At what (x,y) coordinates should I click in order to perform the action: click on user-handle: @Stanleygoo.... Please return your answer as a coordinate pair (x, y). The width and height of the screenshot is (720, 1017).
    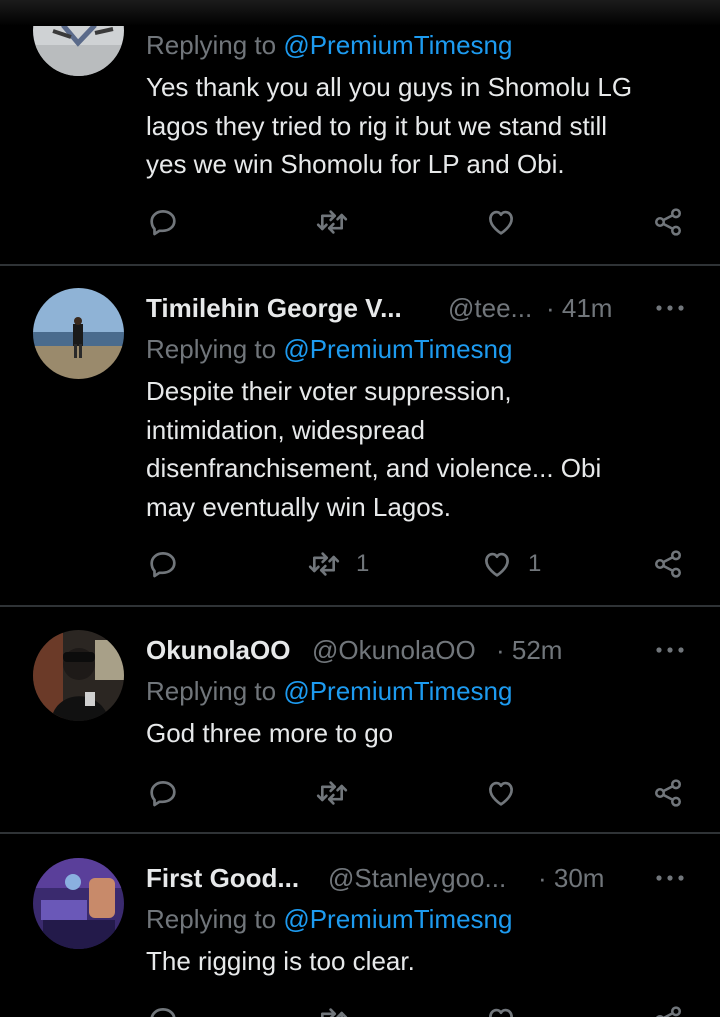
    Looking at the image, I should click on (417, 878).